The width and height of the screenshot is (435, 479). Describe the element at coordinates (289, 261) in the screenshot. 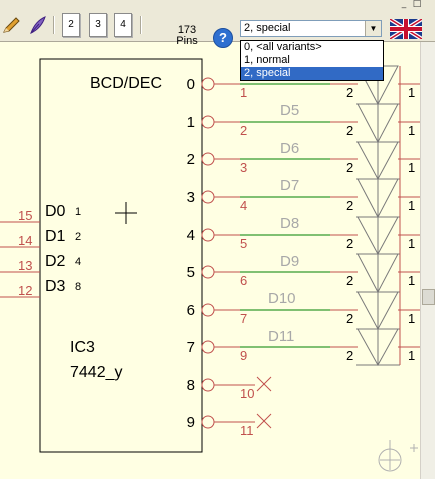

I see `diode-label: D9` at that location.